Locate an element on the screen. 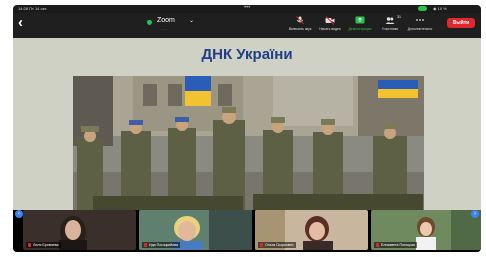 Image resolution: width=486 pixels, height=257 pixels. participant-name-tag: Елизавета Погоцкая is located at coordinates (395, 245).